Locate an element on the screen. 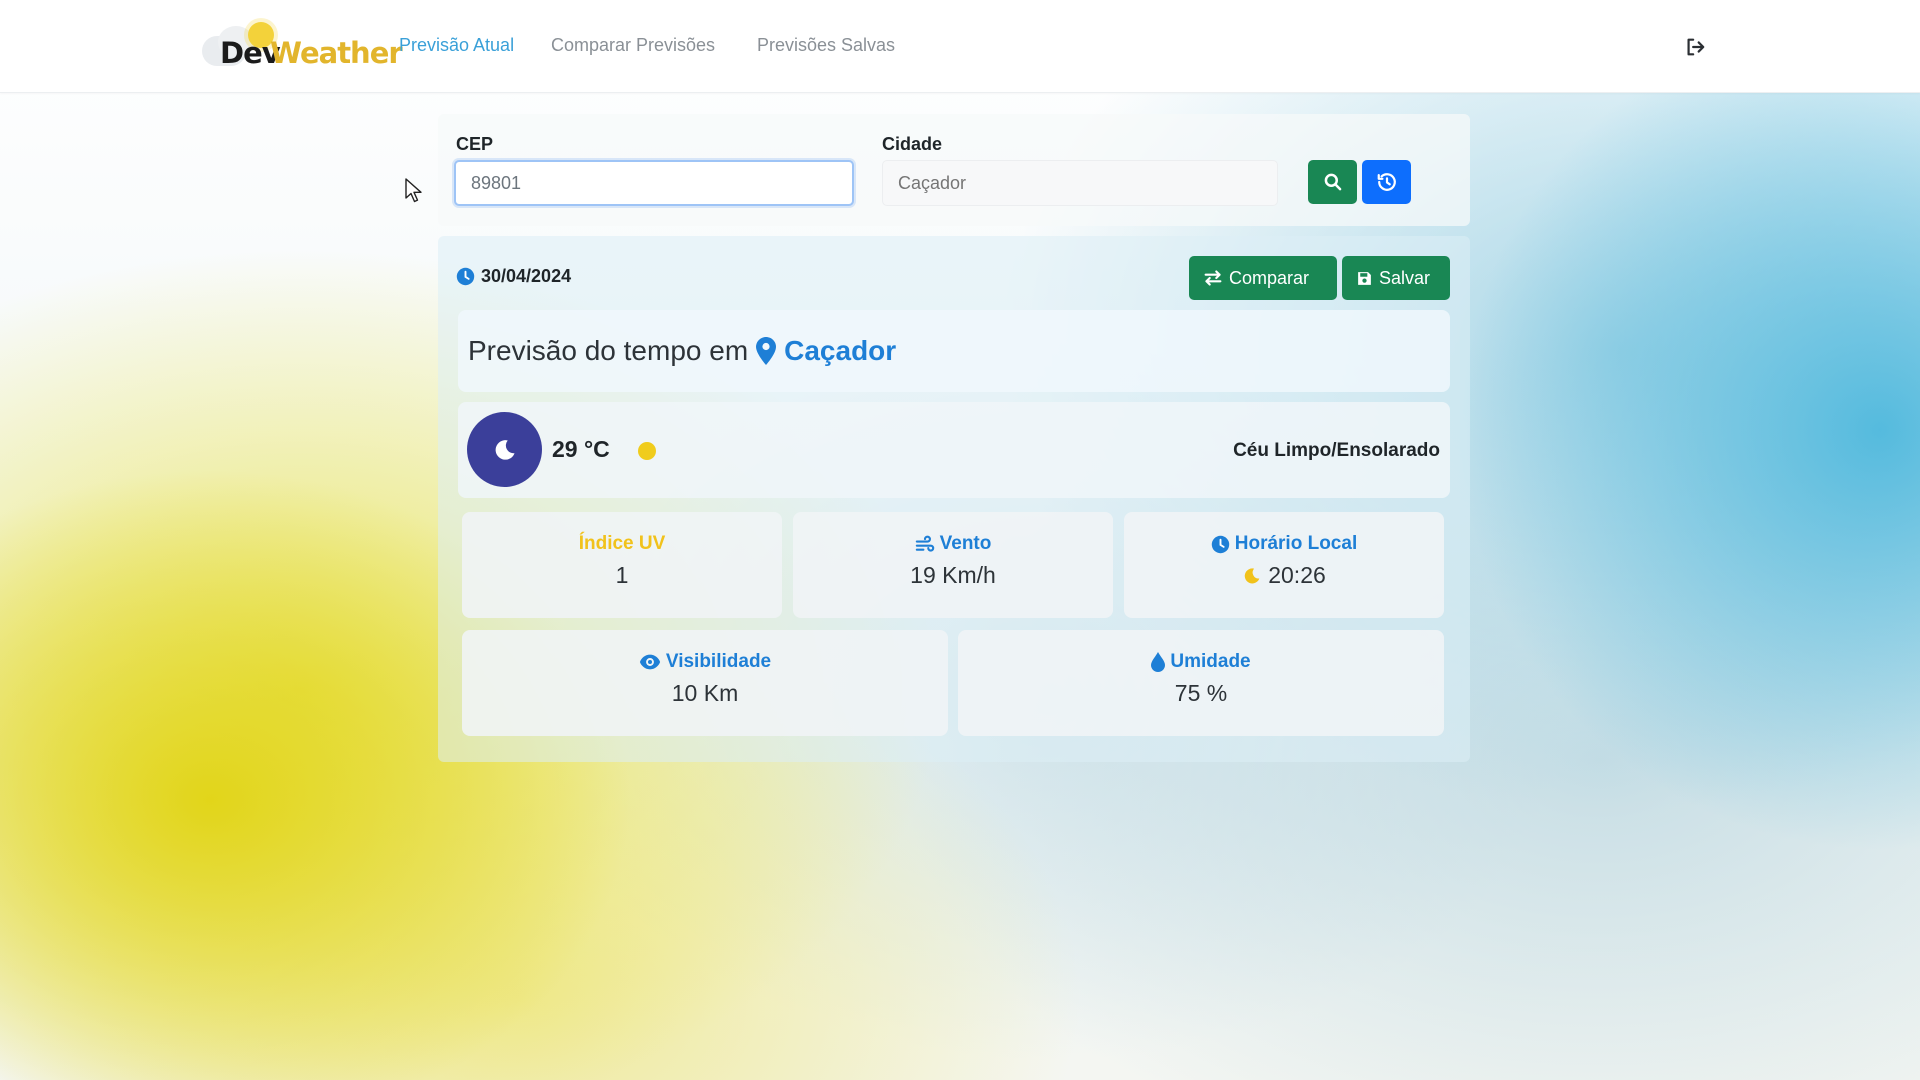 This screenshot has width=1920, height=1080. city-input is located at coordinates (1080, 183).